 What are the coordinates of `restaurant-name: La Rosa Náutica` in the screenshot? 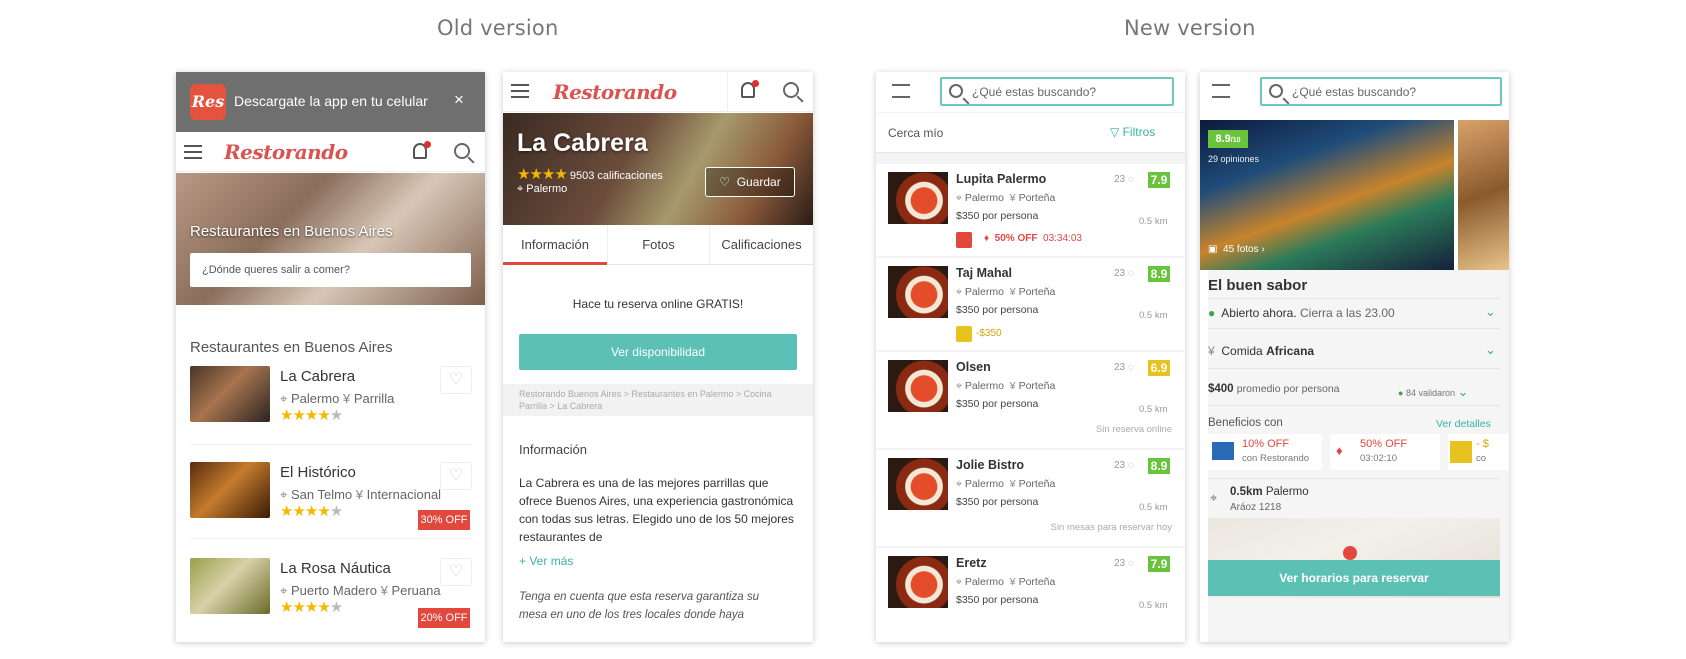 It's located at (335, 568).